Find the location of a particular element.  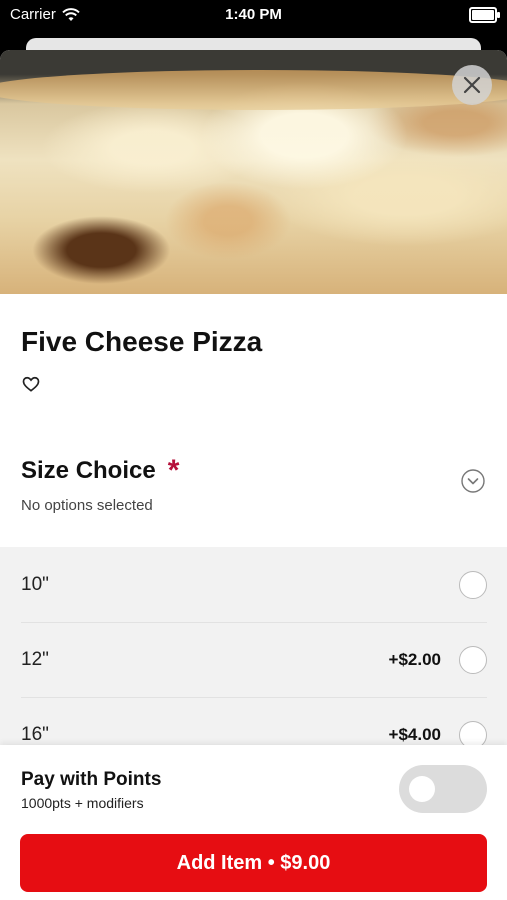

close-button is located at coordinates (472, 85).